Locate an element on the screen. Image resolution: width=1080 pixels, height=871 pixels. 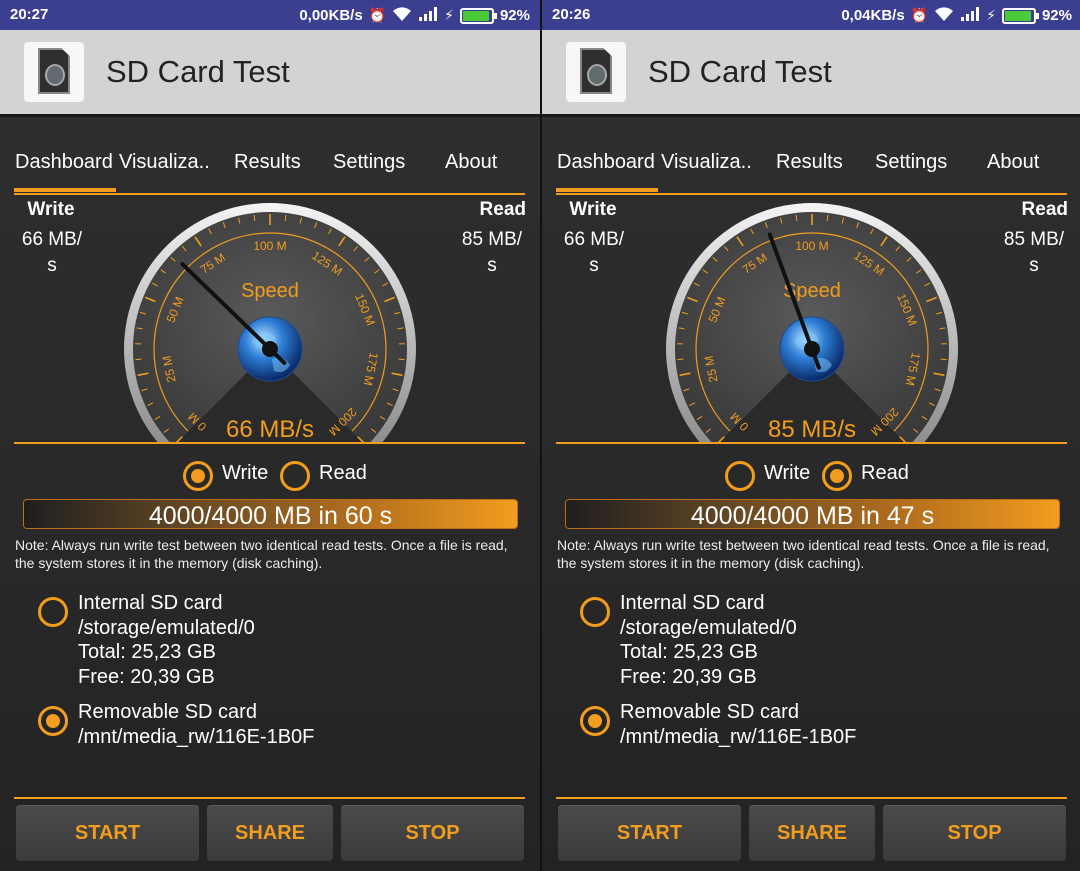
test-progress-bar: 4000/4000 MB in 47 s is located at coordinates (812, 514).